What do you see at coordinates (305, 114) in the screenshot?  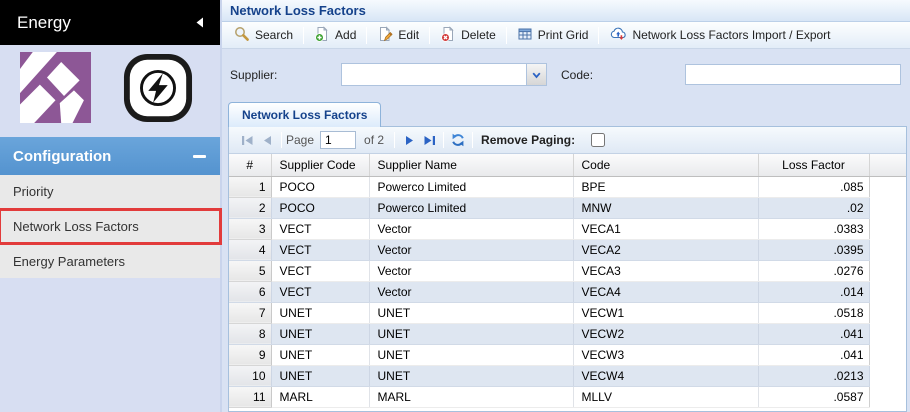 I see `tab-network-loss-factors: Network Loss Factors` at bounding box center [305, 114].